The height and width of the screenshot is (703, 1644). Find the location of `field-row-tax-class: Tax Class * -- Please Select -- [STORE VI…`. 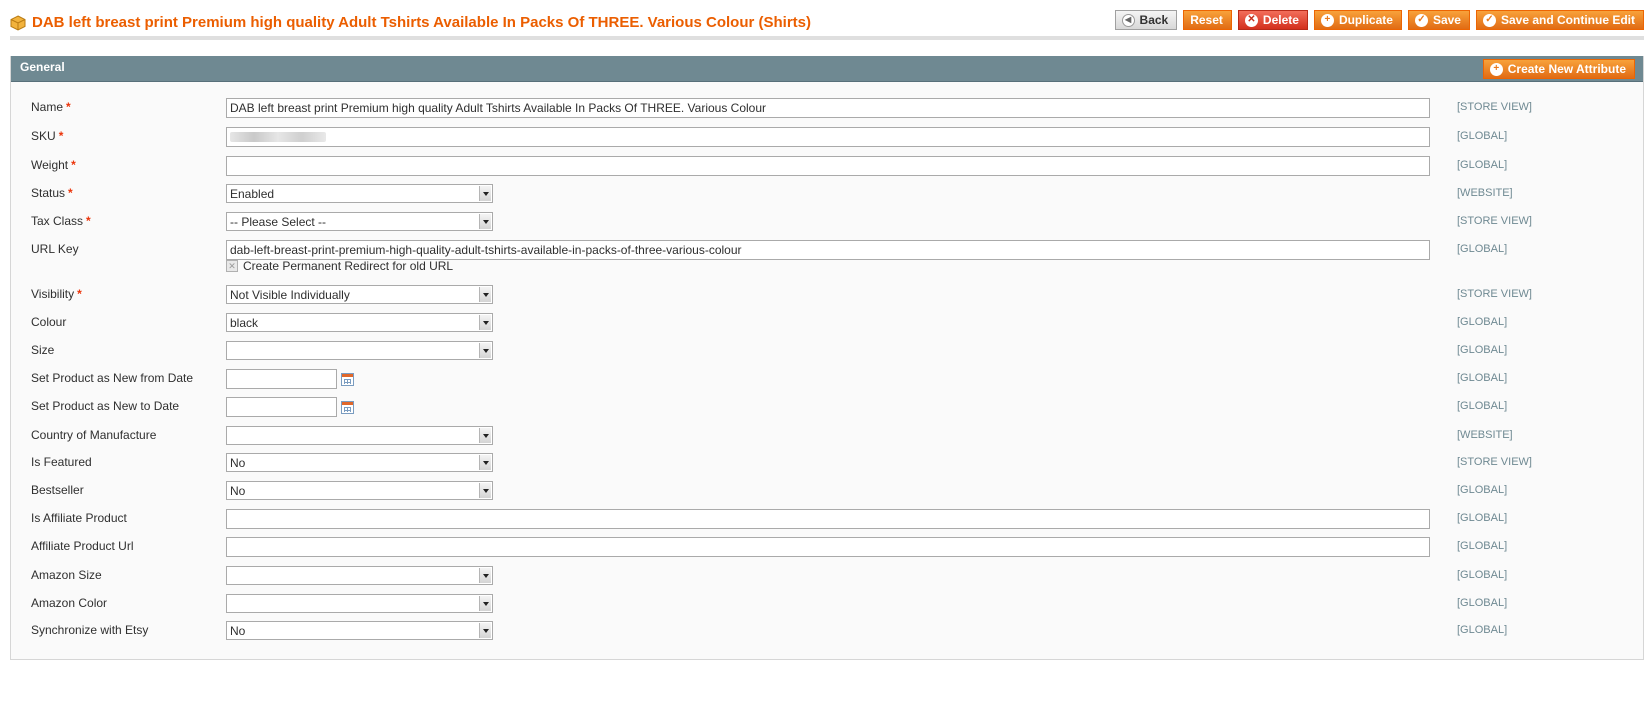

field-row-tax-class: Tax Class * -- Please Select -- [STORE VI… is located at coordinates (827, 222).